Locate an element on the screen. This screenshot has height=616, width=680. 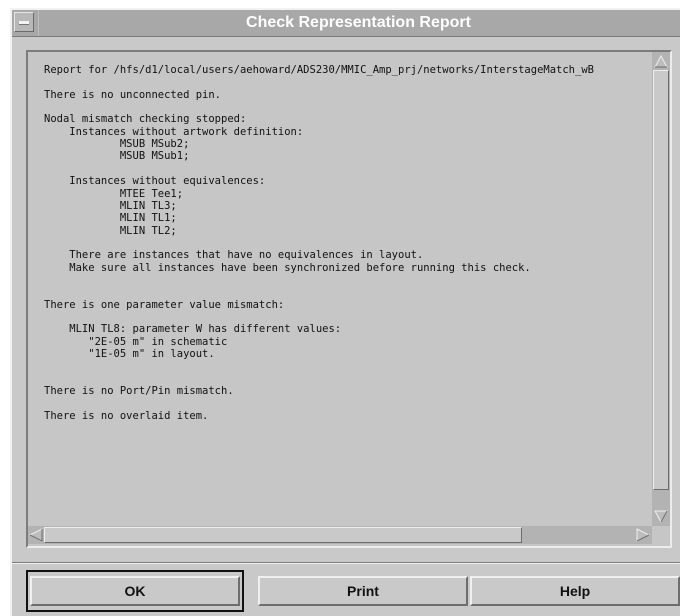
help-button: Help is located at coordinates (575, 591).